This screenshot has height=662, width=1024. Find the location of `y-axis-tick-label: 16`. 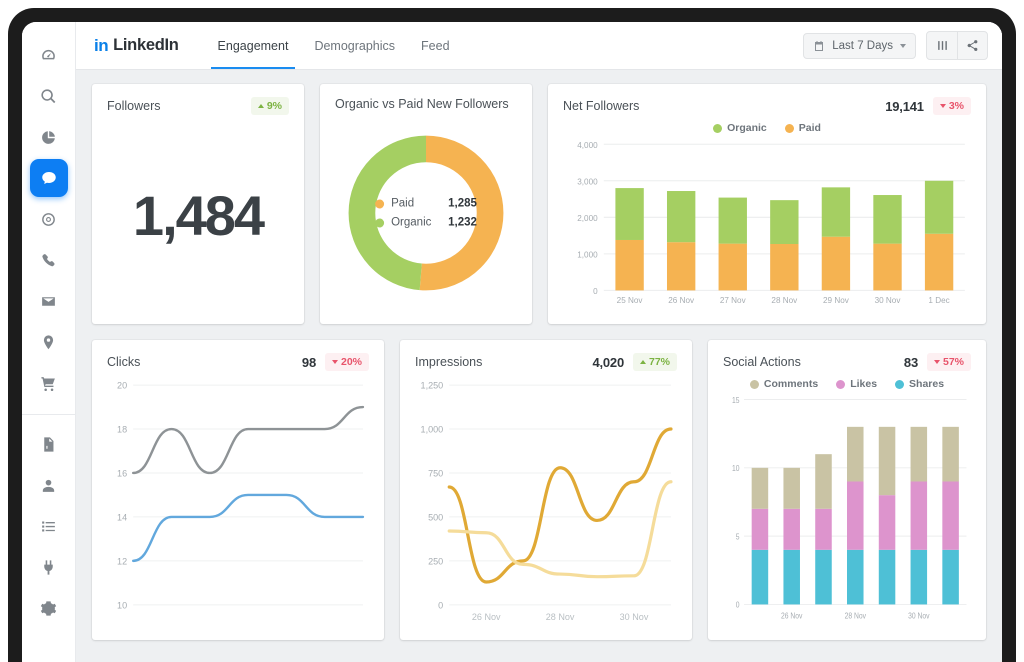

y-axis-tick-label: 16 is located at coordinates (122, 474).